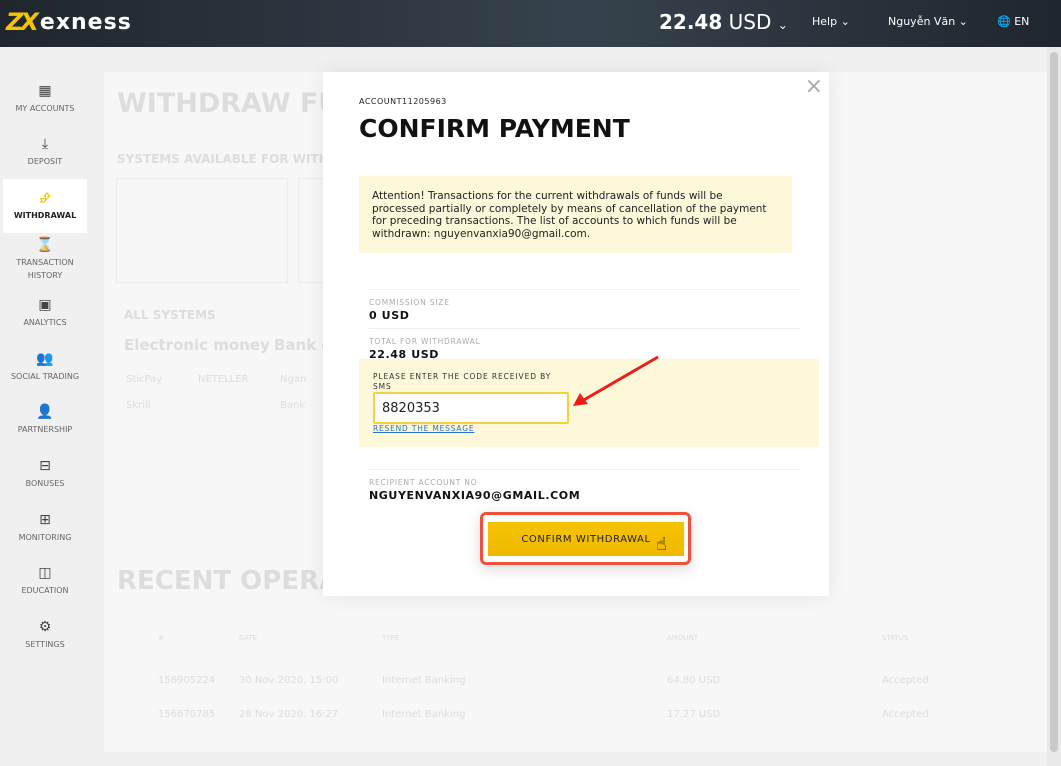 The height and width of the screenshot is (766, 1061). What do you see at coordinates (723, 22) in the screenshot?
I see `balance-dropdown: 22.48 USD ⌄` at bounding box center [723, 22].